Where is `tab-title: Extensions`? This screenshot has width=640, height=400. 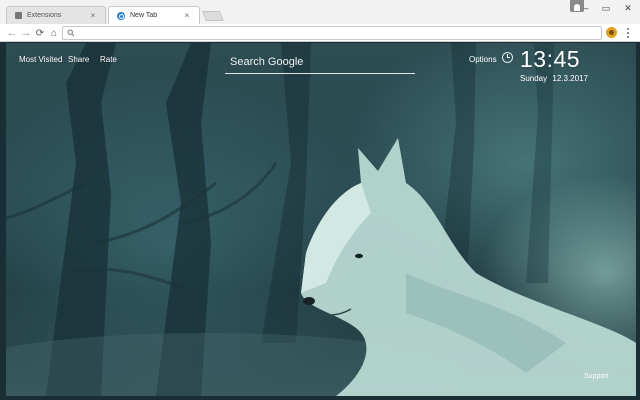 tab-title: Extensions is located at coordinates (44, 15).